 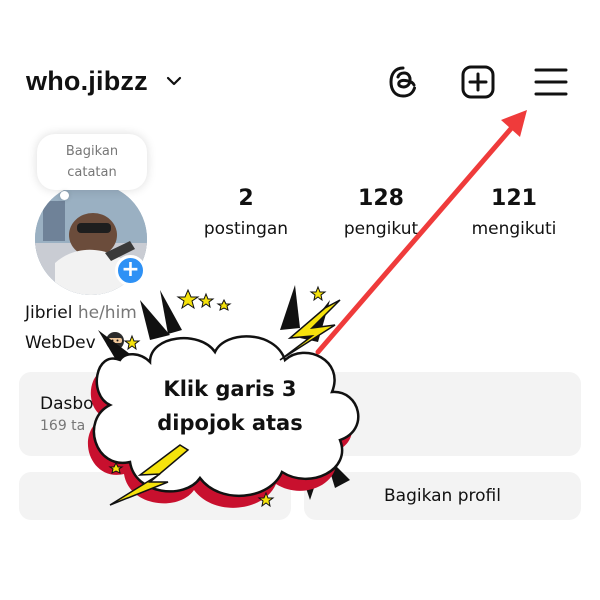 What do you see at coordinates (230, 423) in the screenshot?
I see `callout-line2: dipojok atas` at bounding box center [230, 423].